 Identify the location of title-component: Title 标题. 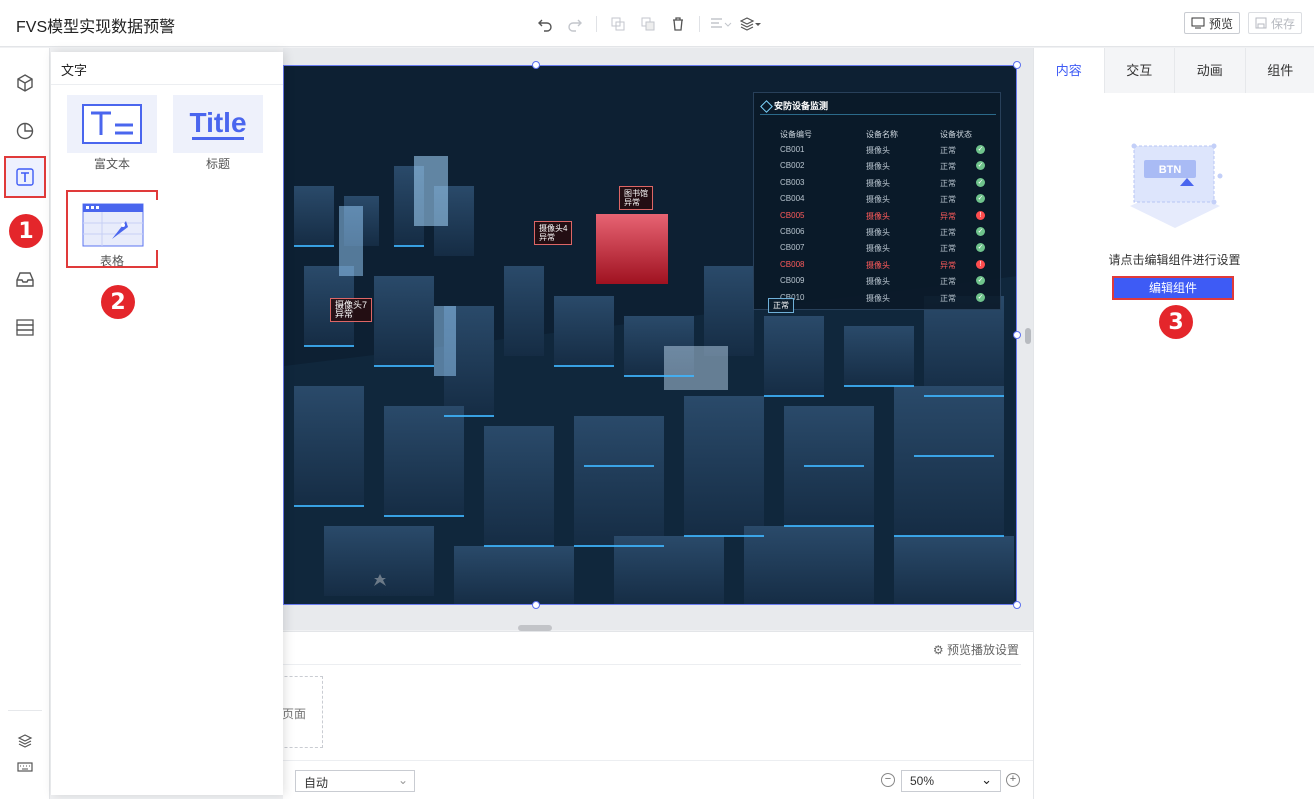
(218, 133).